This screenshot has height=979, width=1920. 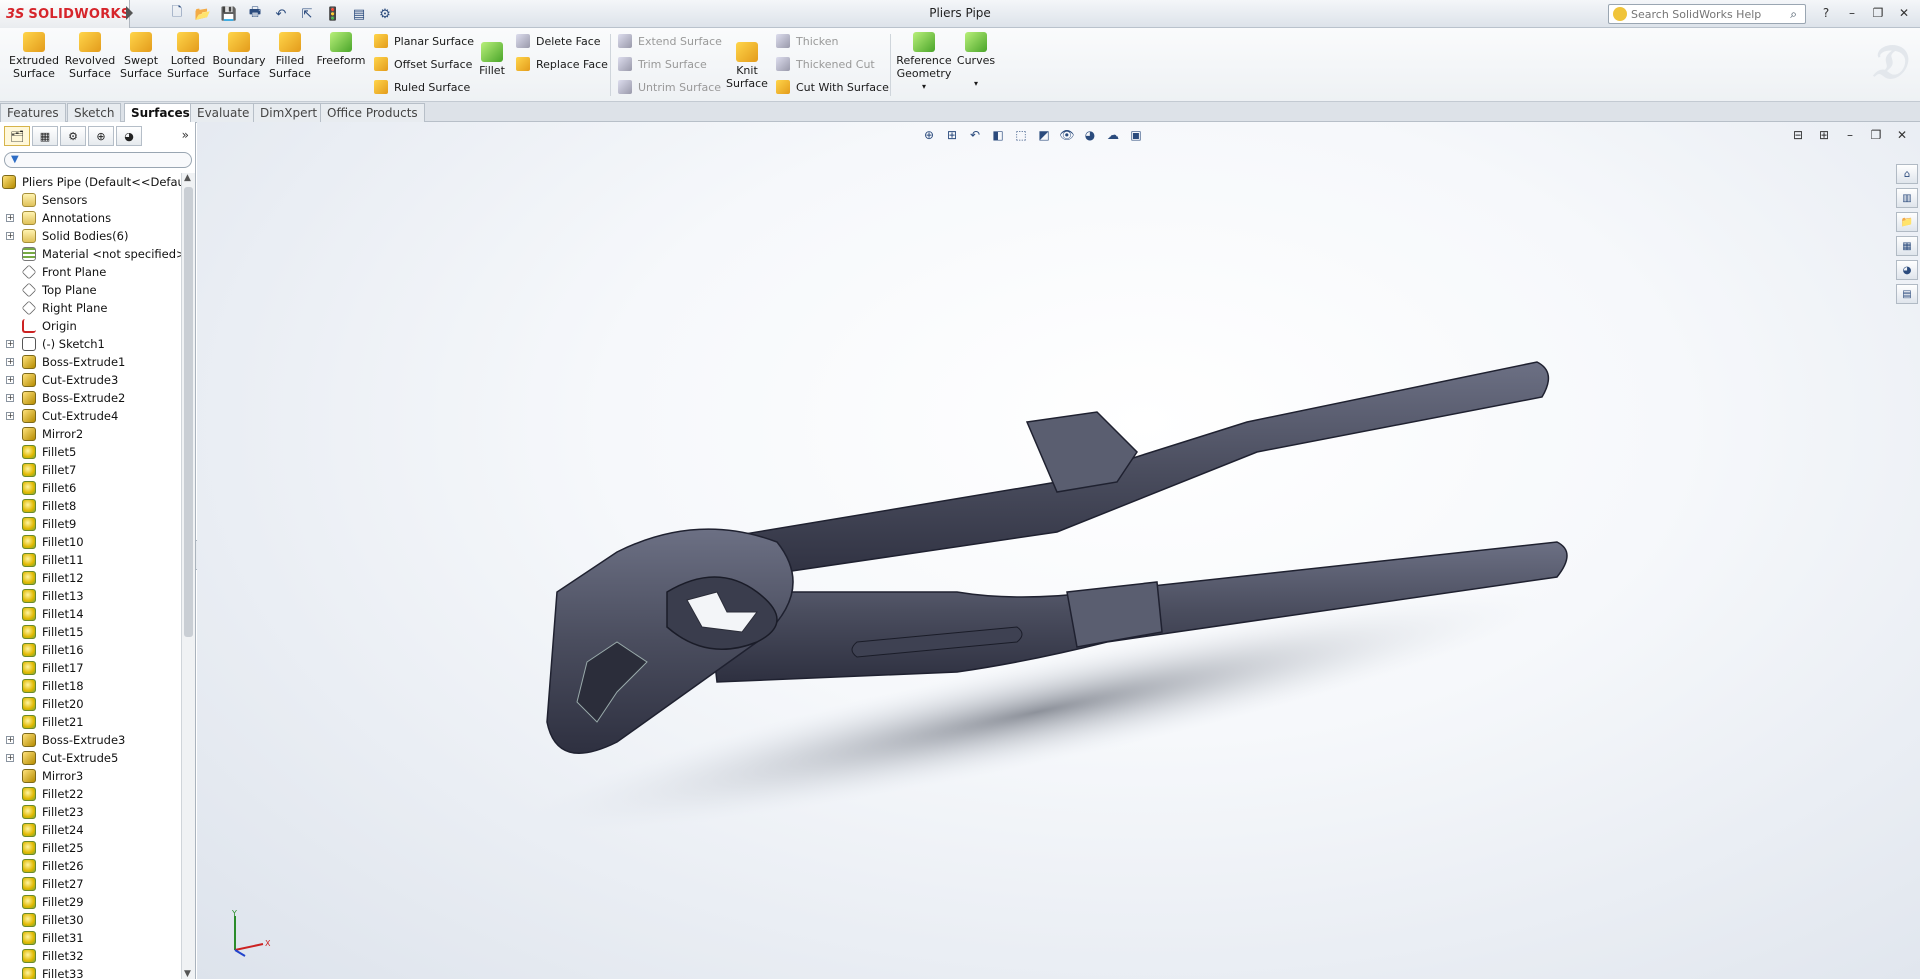 I want to click on tree-item: Fillet20, so click(x=91, y=704).